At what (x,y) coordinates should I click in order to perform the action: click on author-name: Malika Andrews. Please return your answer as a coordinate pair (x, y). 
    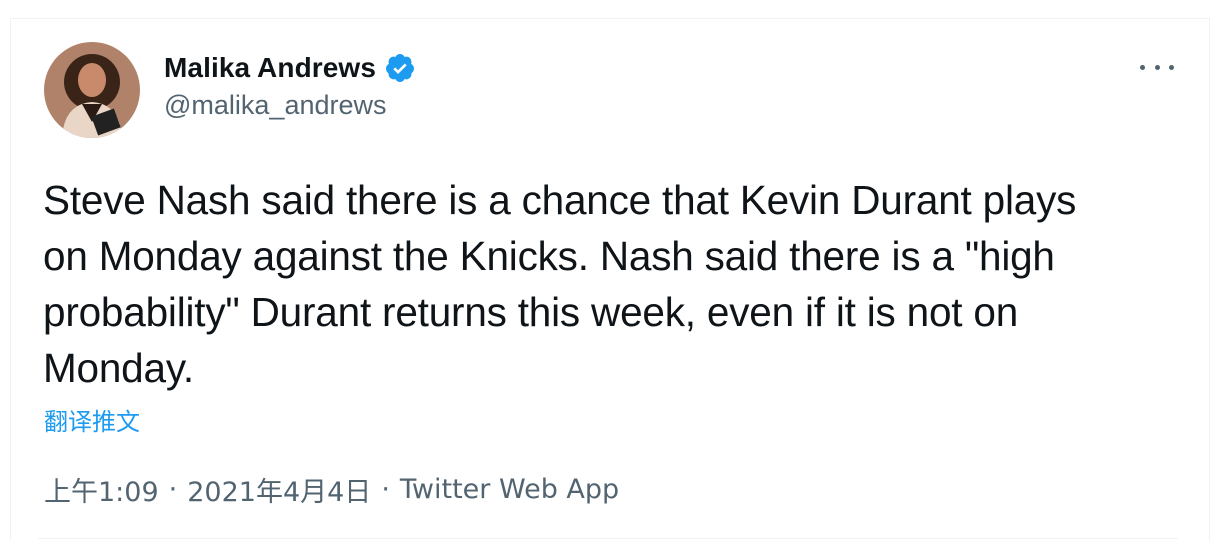
    Looking at the image, I should click on (270, 68).